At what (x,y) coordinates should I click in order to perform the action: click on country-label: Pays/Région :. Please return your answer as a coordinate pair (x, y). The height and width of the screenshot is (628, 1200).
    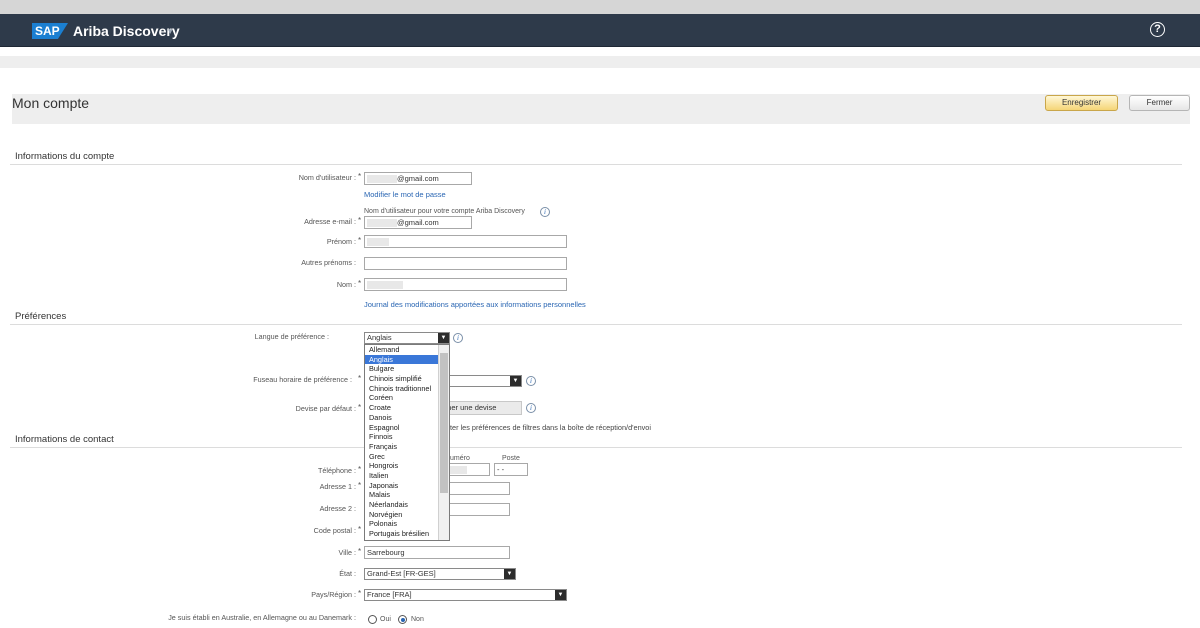
    Looking at the image, I should click on (333, 594).